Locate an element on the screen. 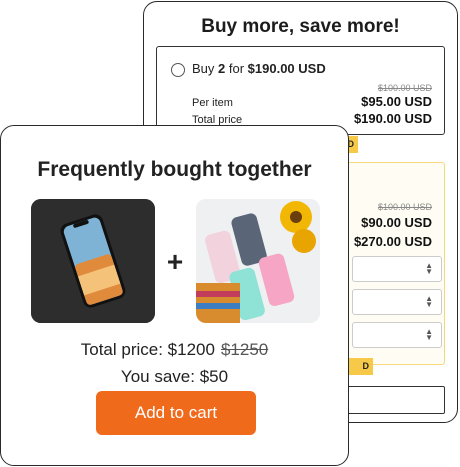 This screenshot has width=460, height=467. bundle-savings: You save: $50 is located at coordinates (174, 376).